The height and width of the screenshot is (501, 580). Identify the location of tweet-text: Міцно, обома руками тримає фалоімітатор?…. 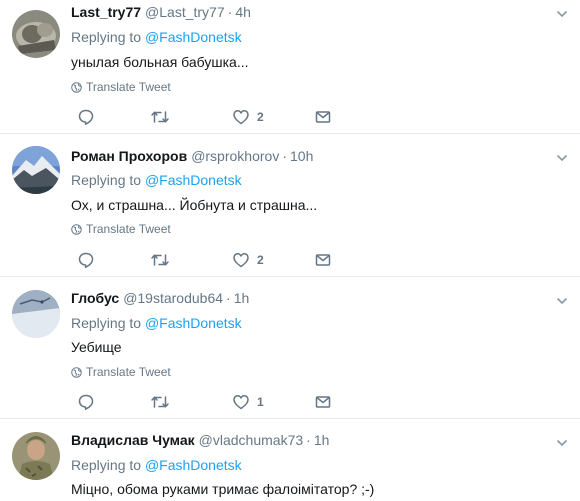
(223, 489).